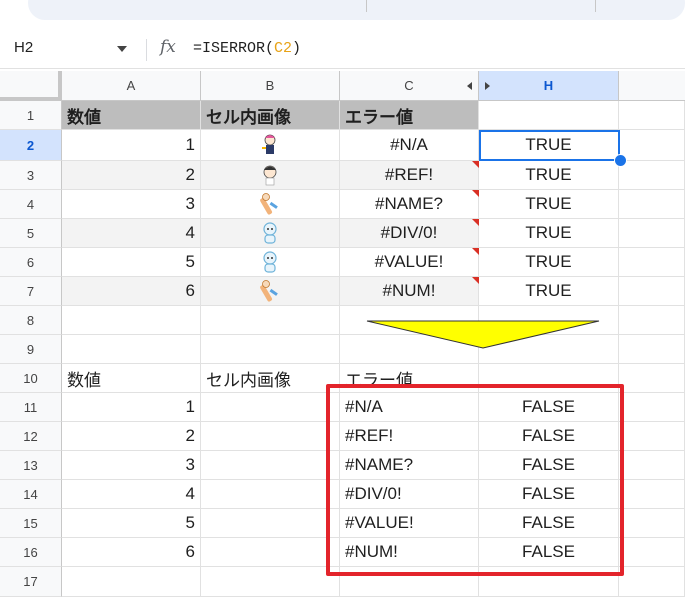  I want to click on table2-header-image: セル内画像, so click(270, 378).